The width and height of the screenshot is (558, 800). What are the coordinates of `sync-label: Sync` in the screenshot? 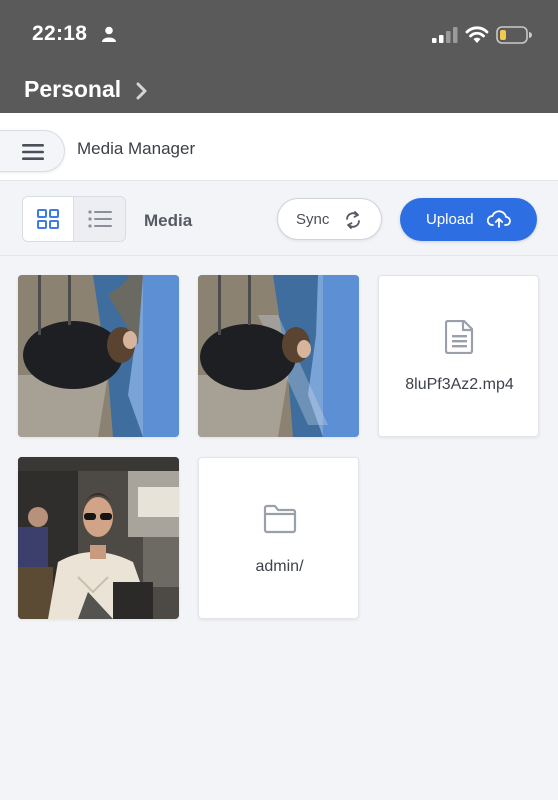 It's located at (313, 219).